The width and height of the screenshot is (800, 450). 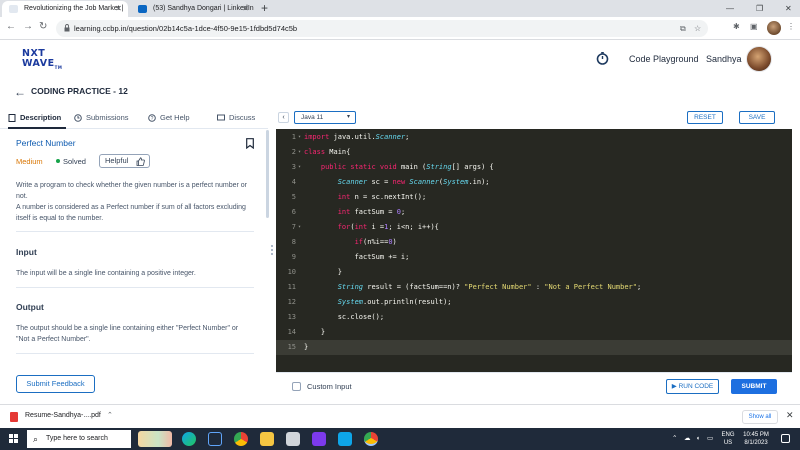 What do you see at coordinates (169, 118) in the screenshot?
I see `tab-get-help: ? Get Help` at bounding box center [169, 118].